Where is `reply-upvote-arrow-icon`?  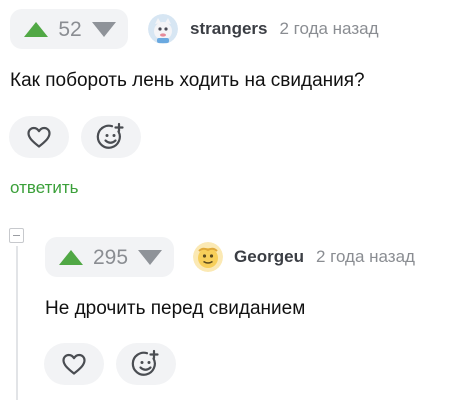
reply-upvote-arrow-icon is located at coordinates (71, 257).